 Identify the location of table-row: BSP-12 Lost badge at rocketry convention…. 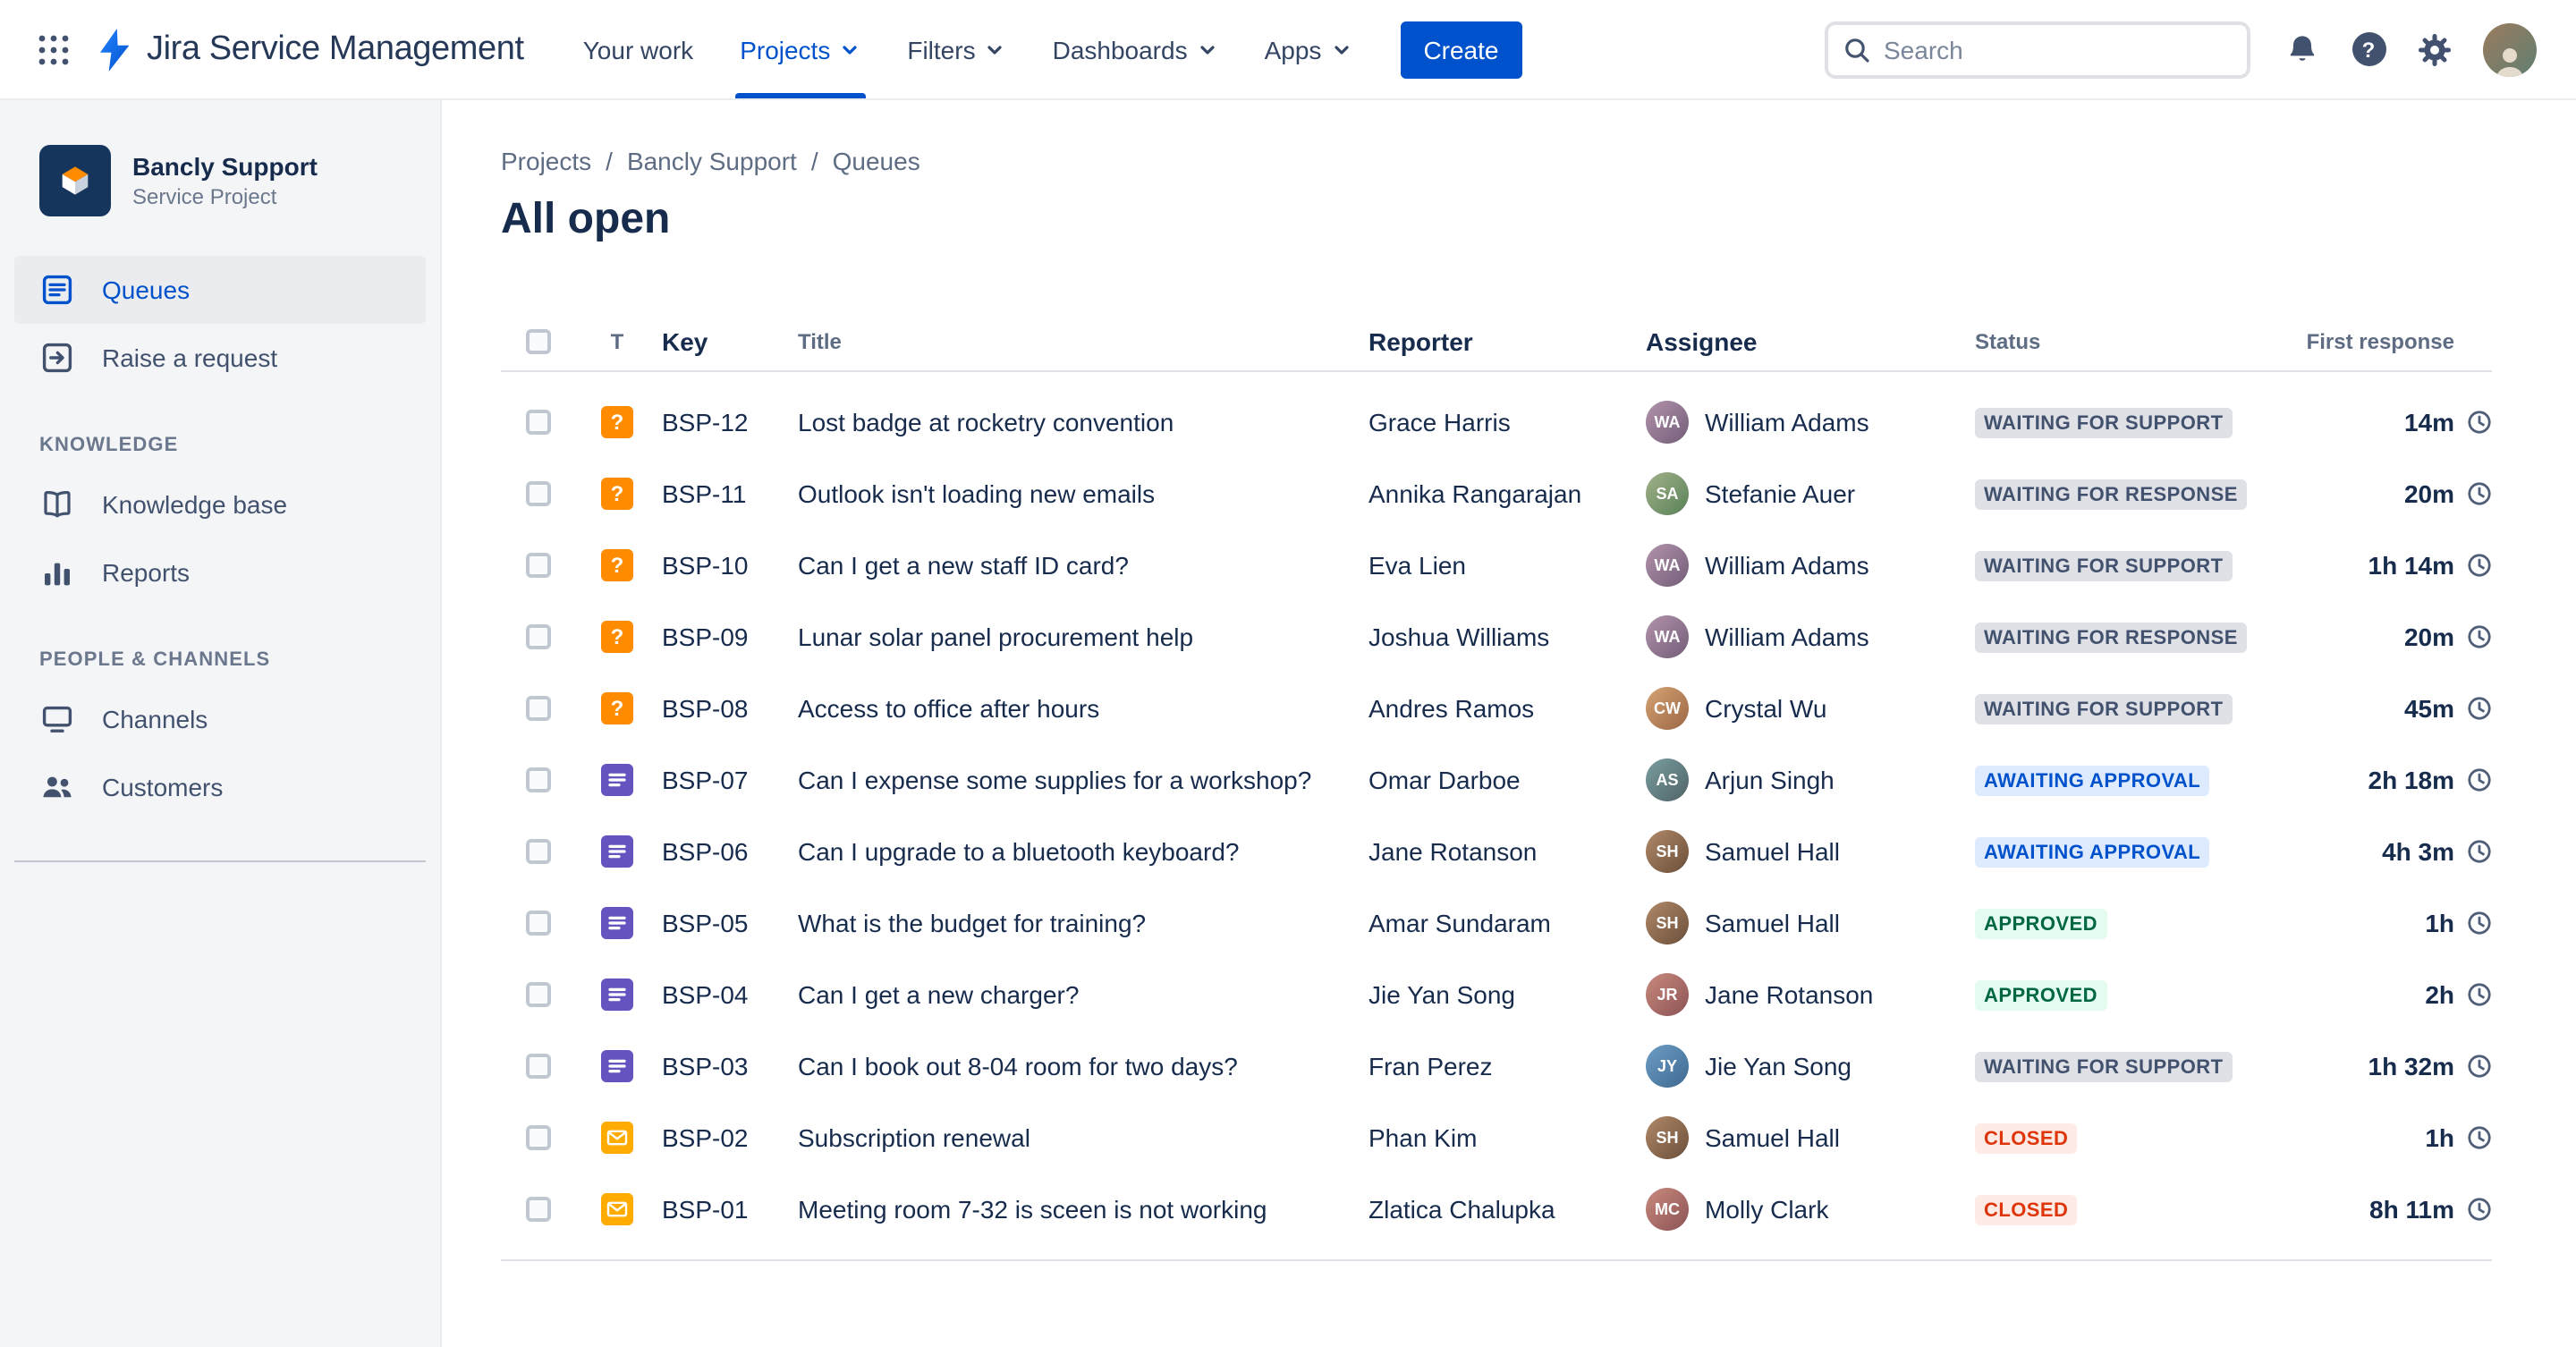
(1496, 422).